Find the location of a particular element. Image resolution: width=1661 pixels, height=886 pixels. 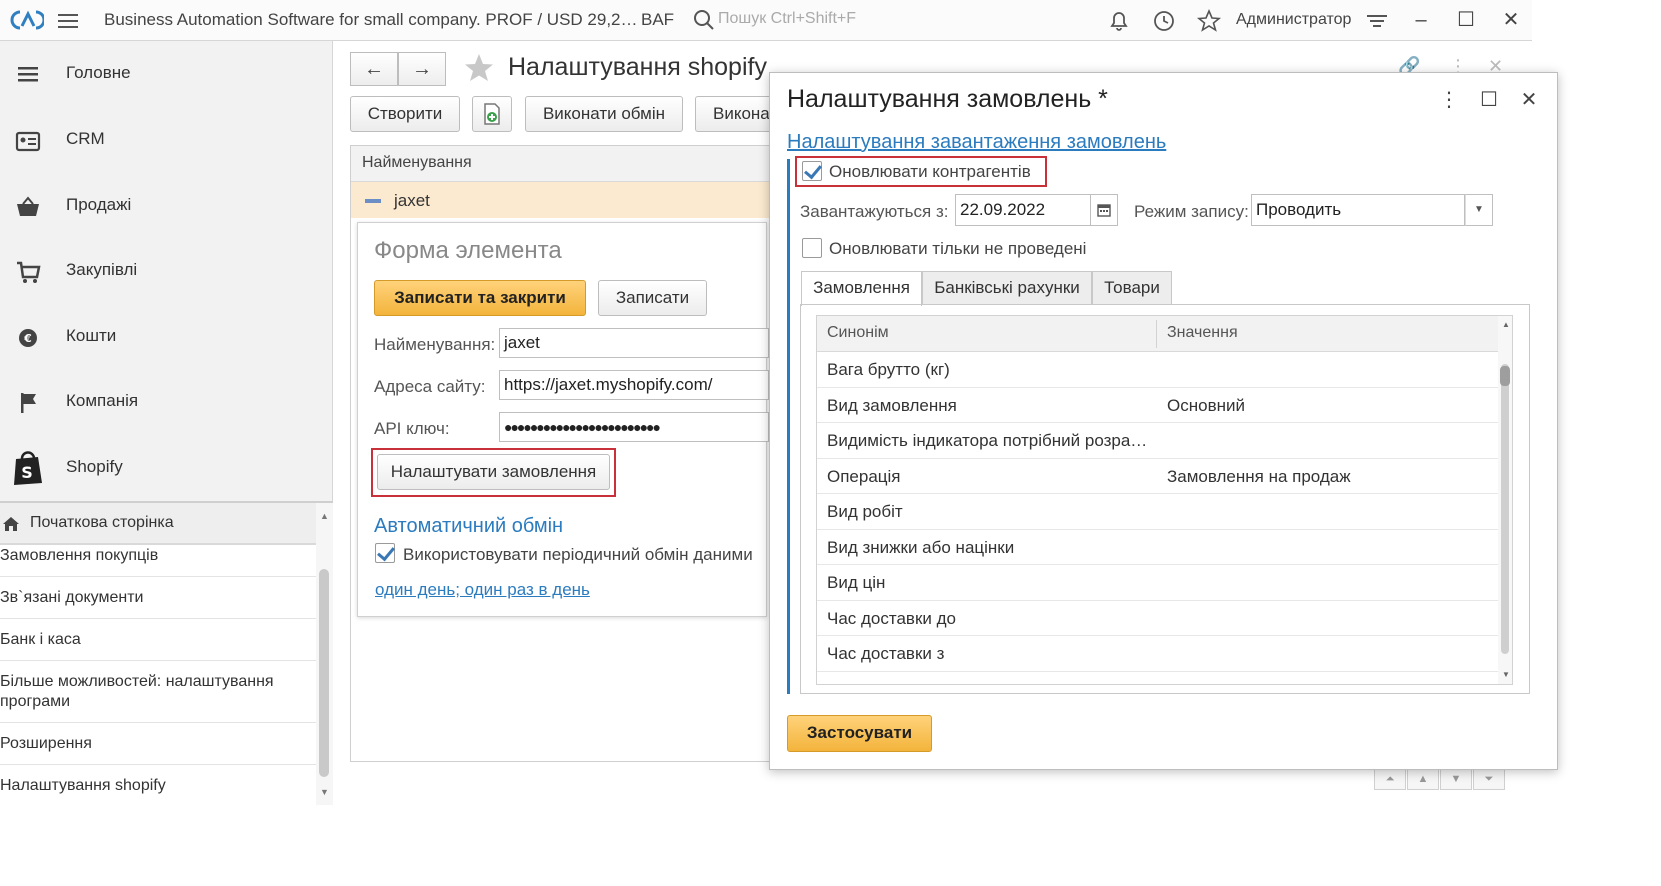

back-button: ← is located at coordinates (374, 69).